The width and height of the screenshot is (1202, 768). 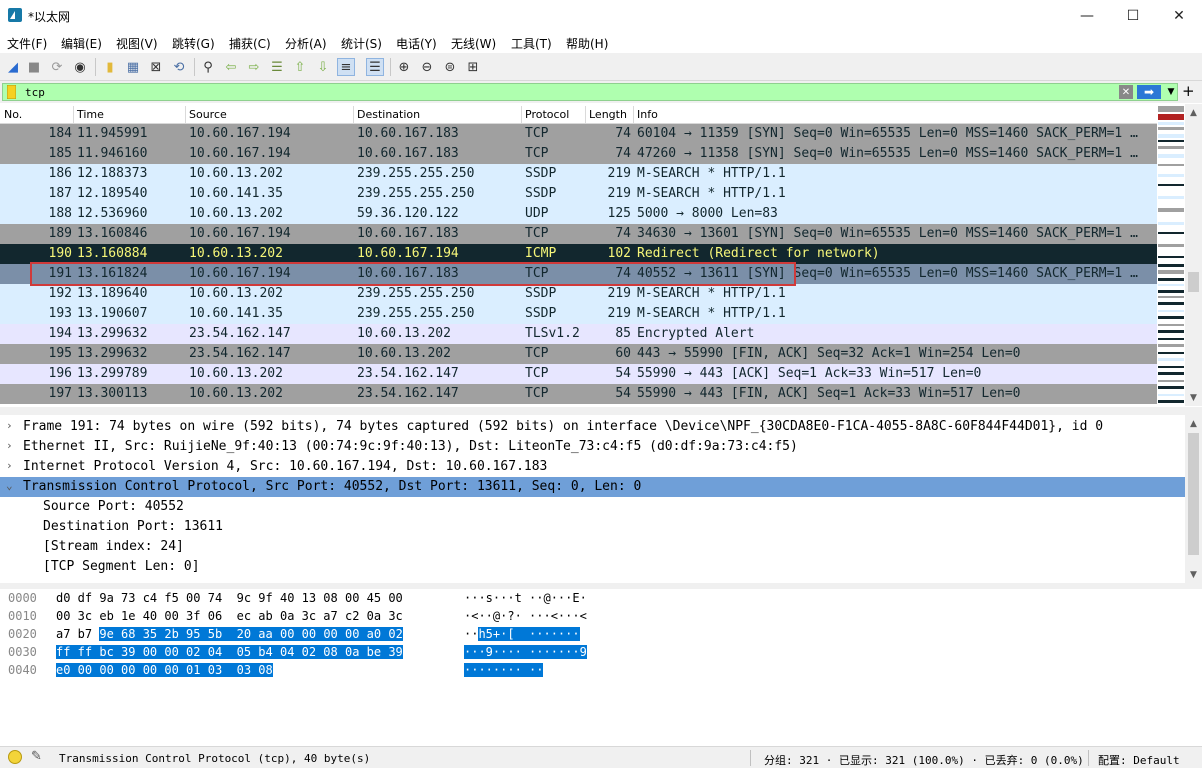 What do you see at coordinates (1126, 92) in the screenshot?
I see `clear-filter-icon: ✕` at bounding box center [1126, 92].